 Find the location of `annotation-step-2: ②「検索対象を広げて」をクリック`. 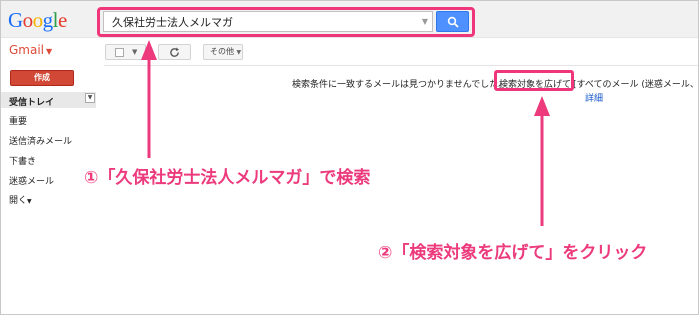

annotation-step-2: ②「検索対象を広げて」をクリック is located at coordinates (513, 253).